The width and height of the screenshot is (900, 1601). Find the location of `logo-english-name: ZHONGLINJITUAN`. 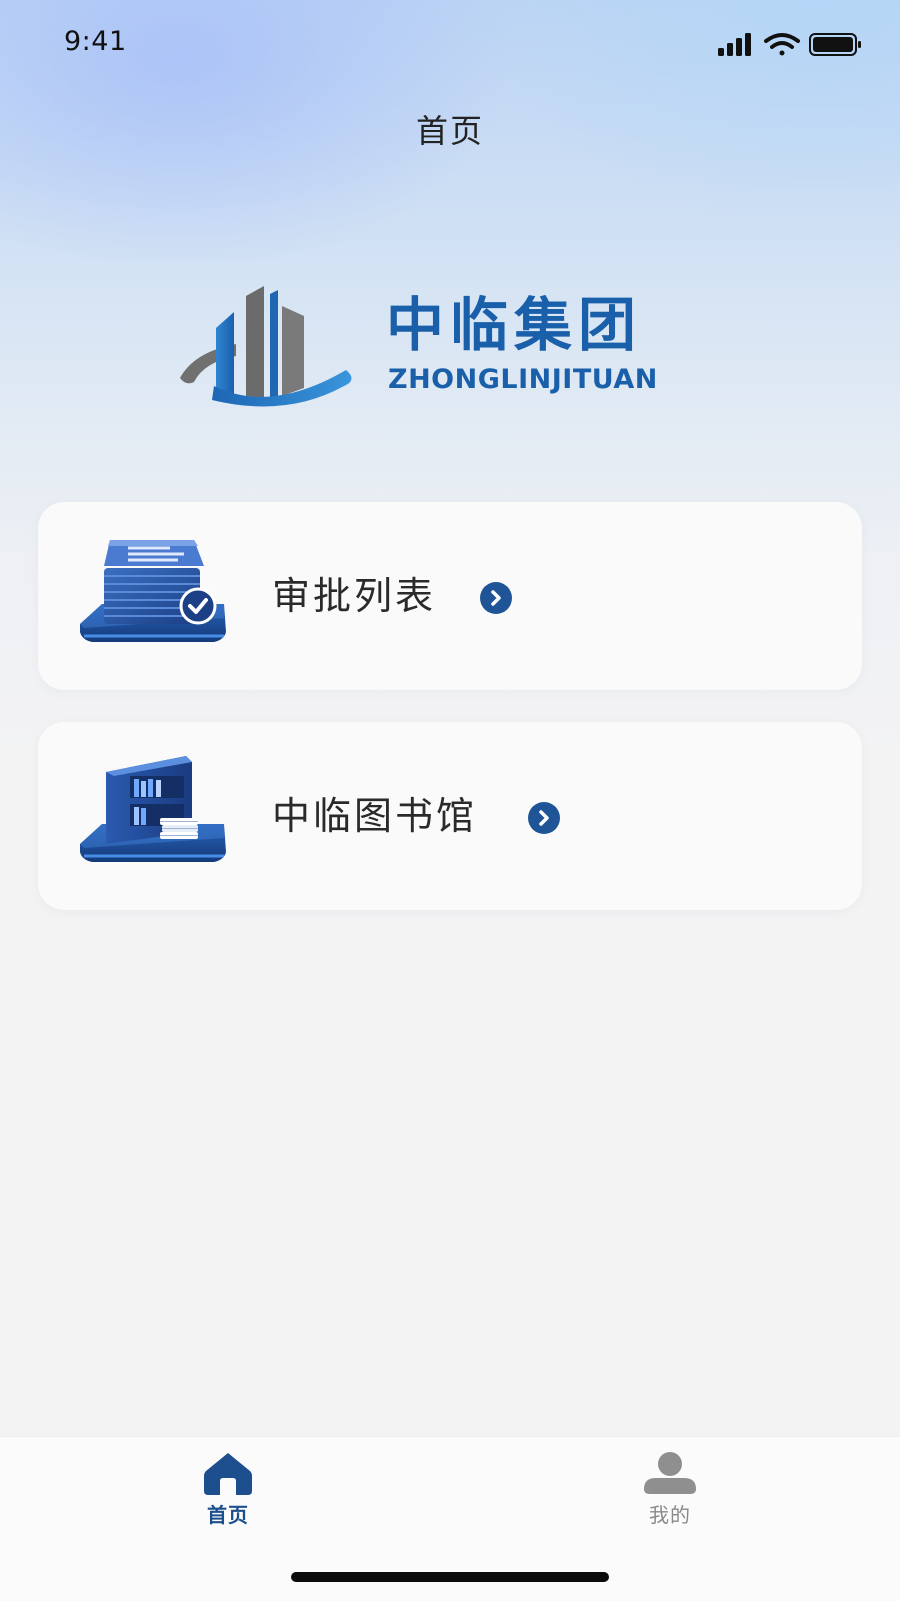

logo-english-name: ZHONGLINJITUAN is located at coordinates (523, 379).